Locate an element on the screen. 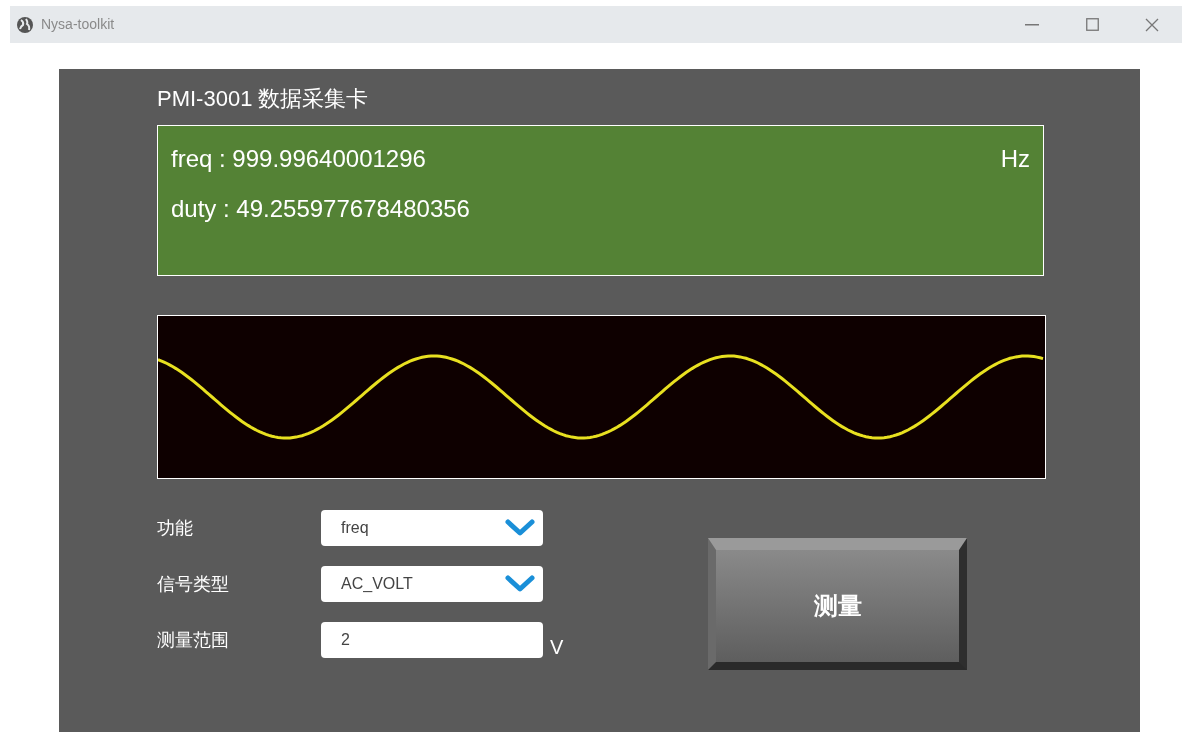 The width and height of the screenshot is (1192, 736). maximize-icon is located at coordinates (1092, 24).